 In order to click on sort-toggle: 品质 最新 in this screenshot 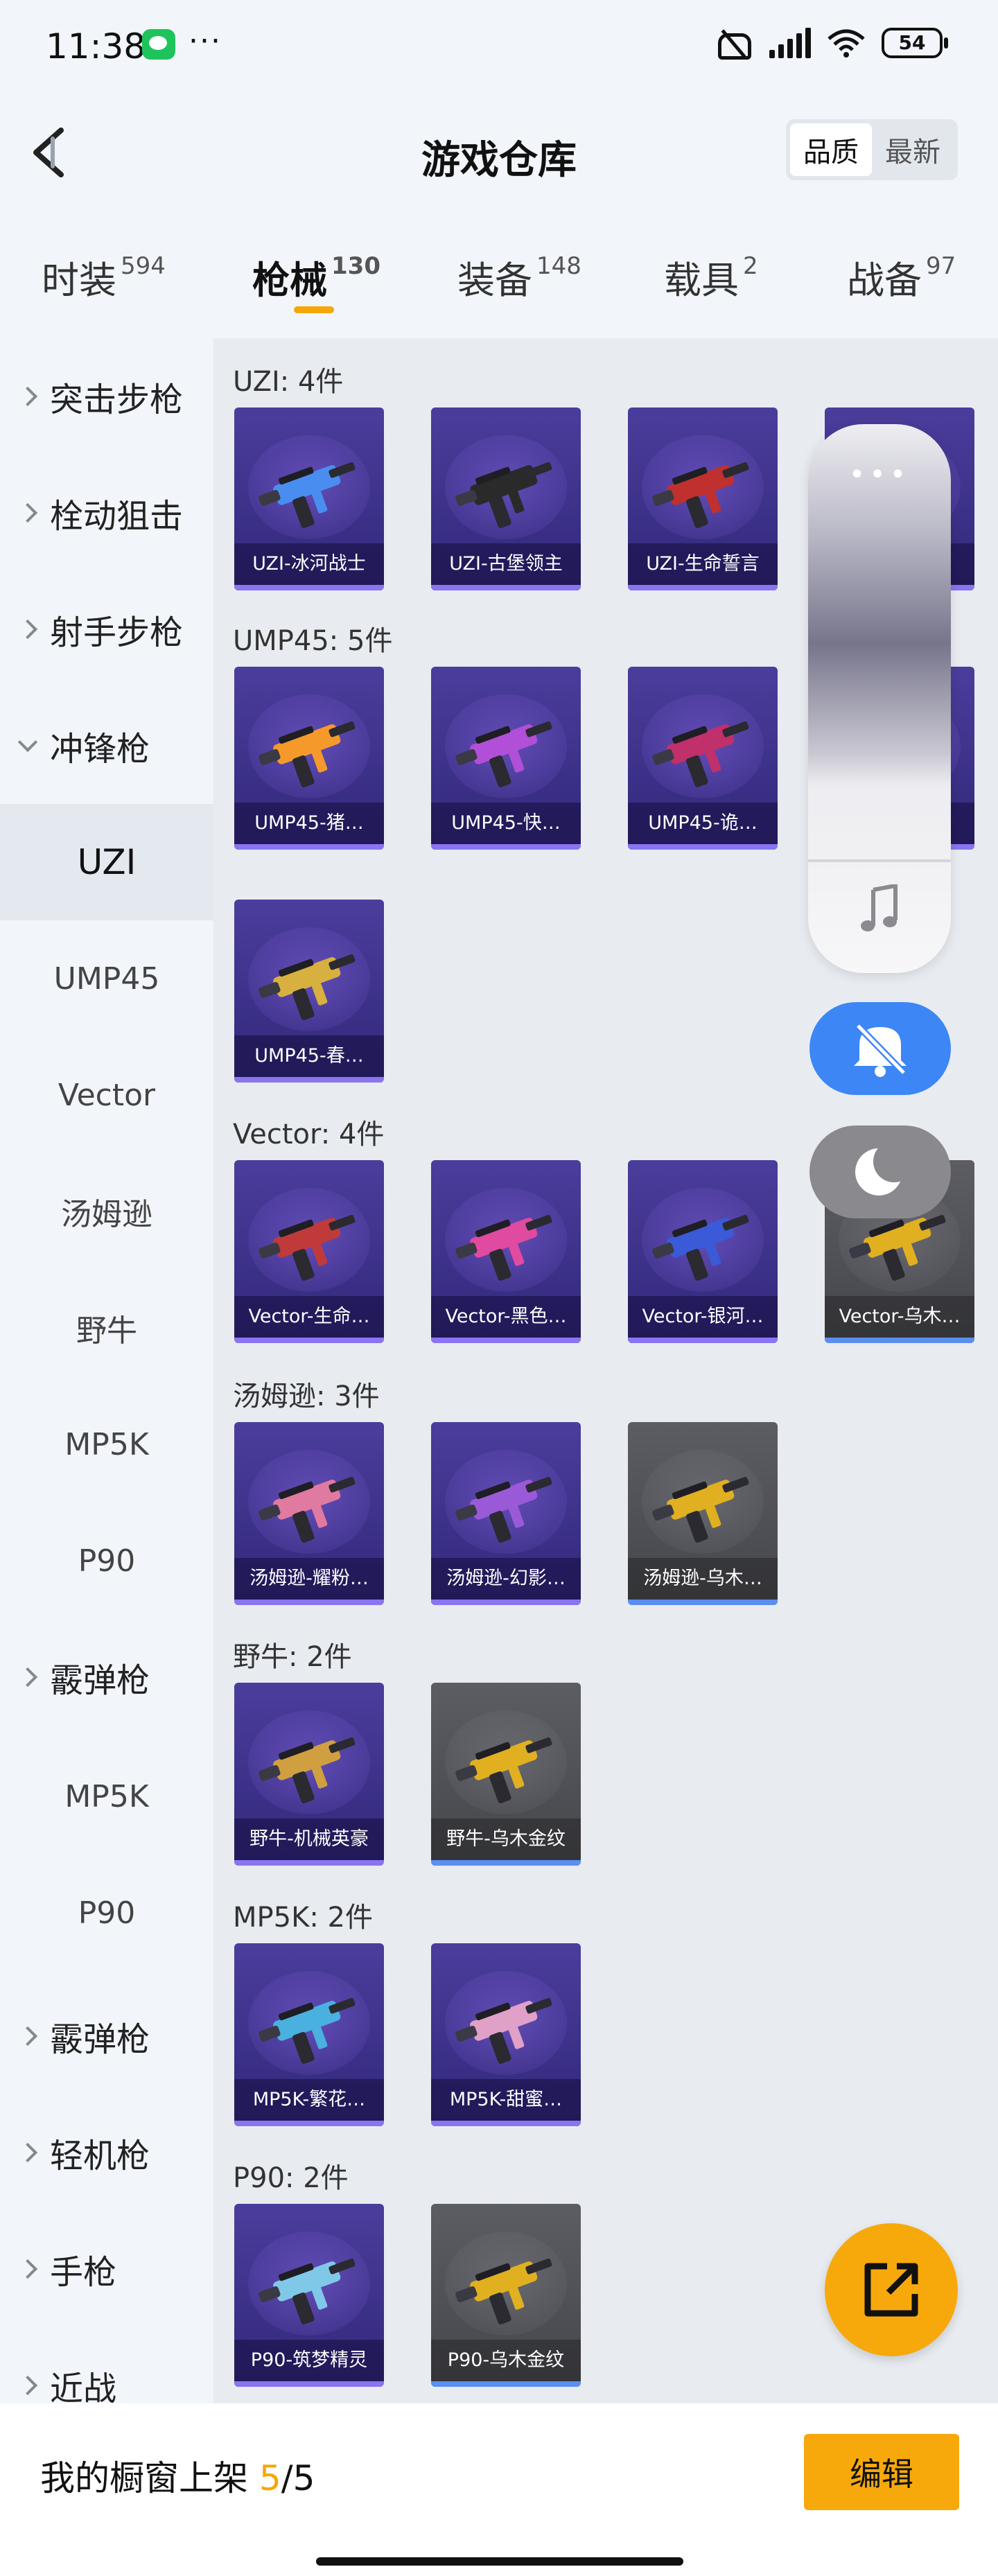, I will do `click(872, 149)`.